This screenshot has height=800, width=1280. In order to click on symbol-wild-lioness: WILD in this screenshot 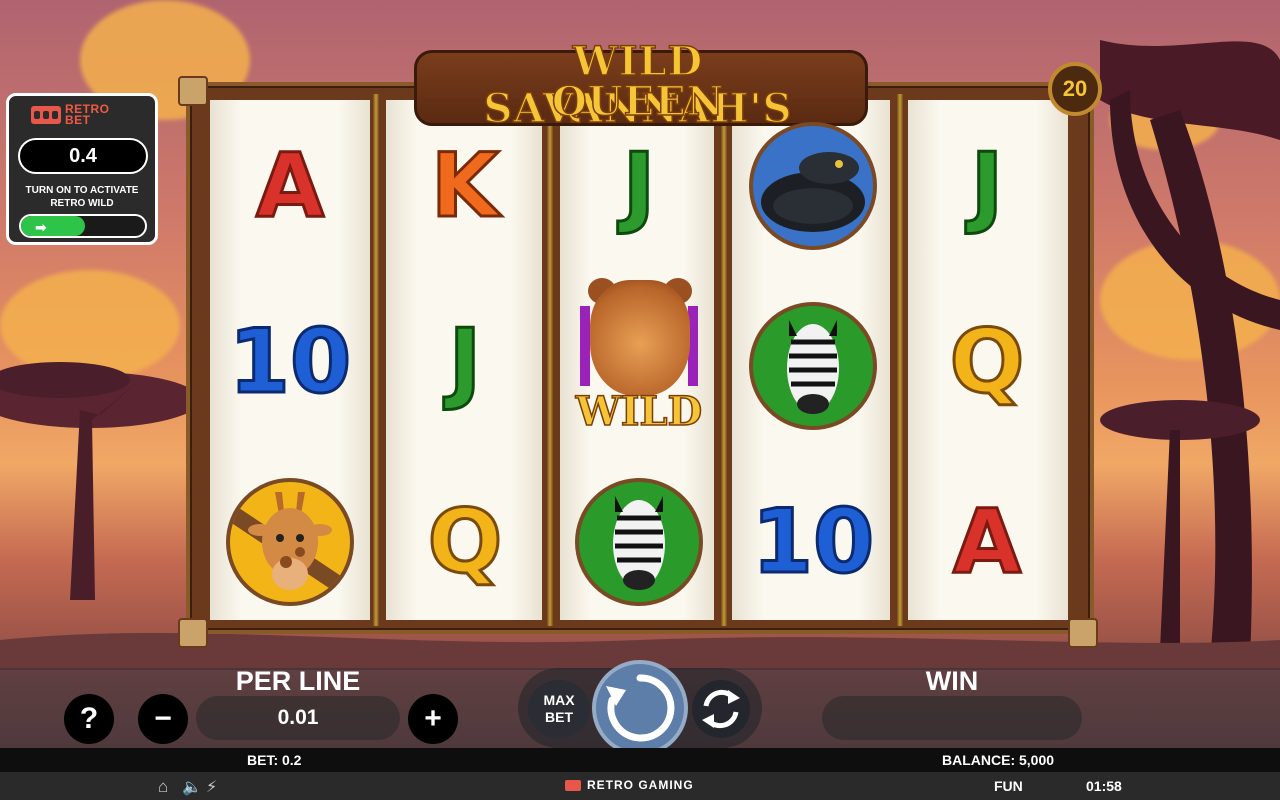, I will do `click(639, 359)`.